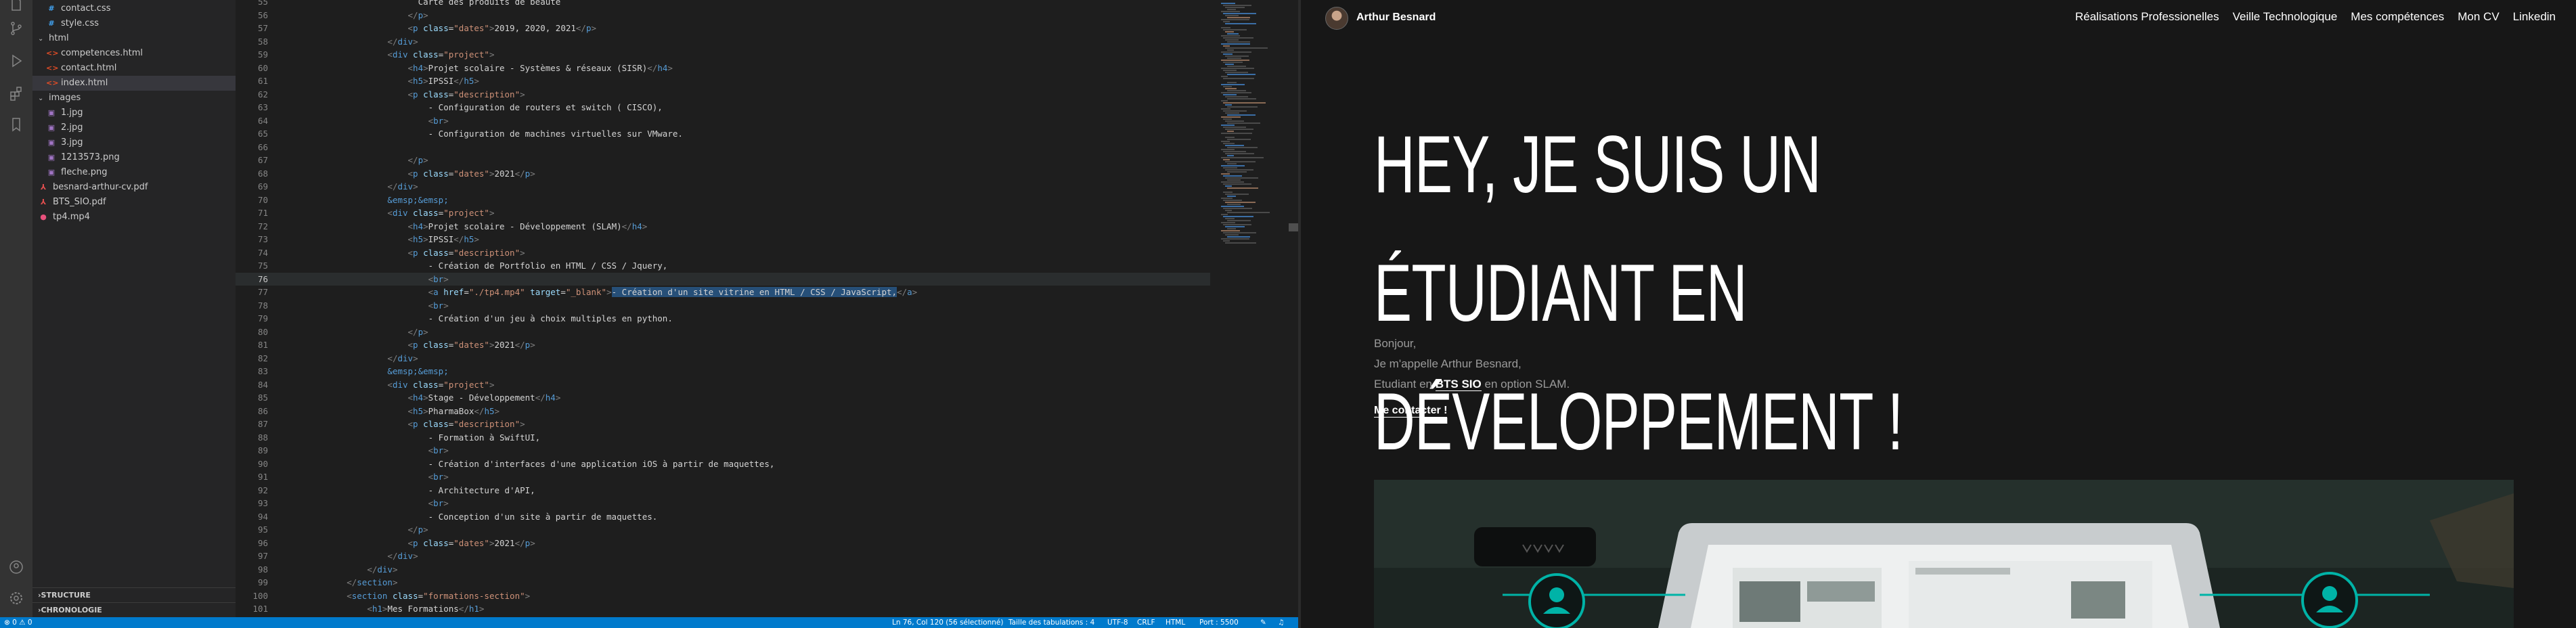 This screenshot has width=2576, height=628. Describe the element at coordinates (723, 253) in the screenshot. I see `code-line: 74 <p class="description">` at that location.